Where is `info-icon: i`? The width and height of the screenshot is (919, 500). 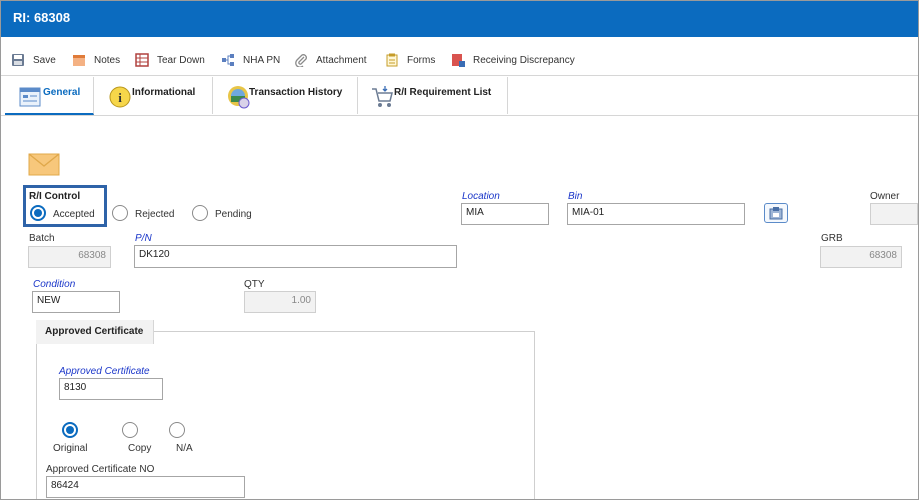 info-icon: i is located at coordinates (120, 98).